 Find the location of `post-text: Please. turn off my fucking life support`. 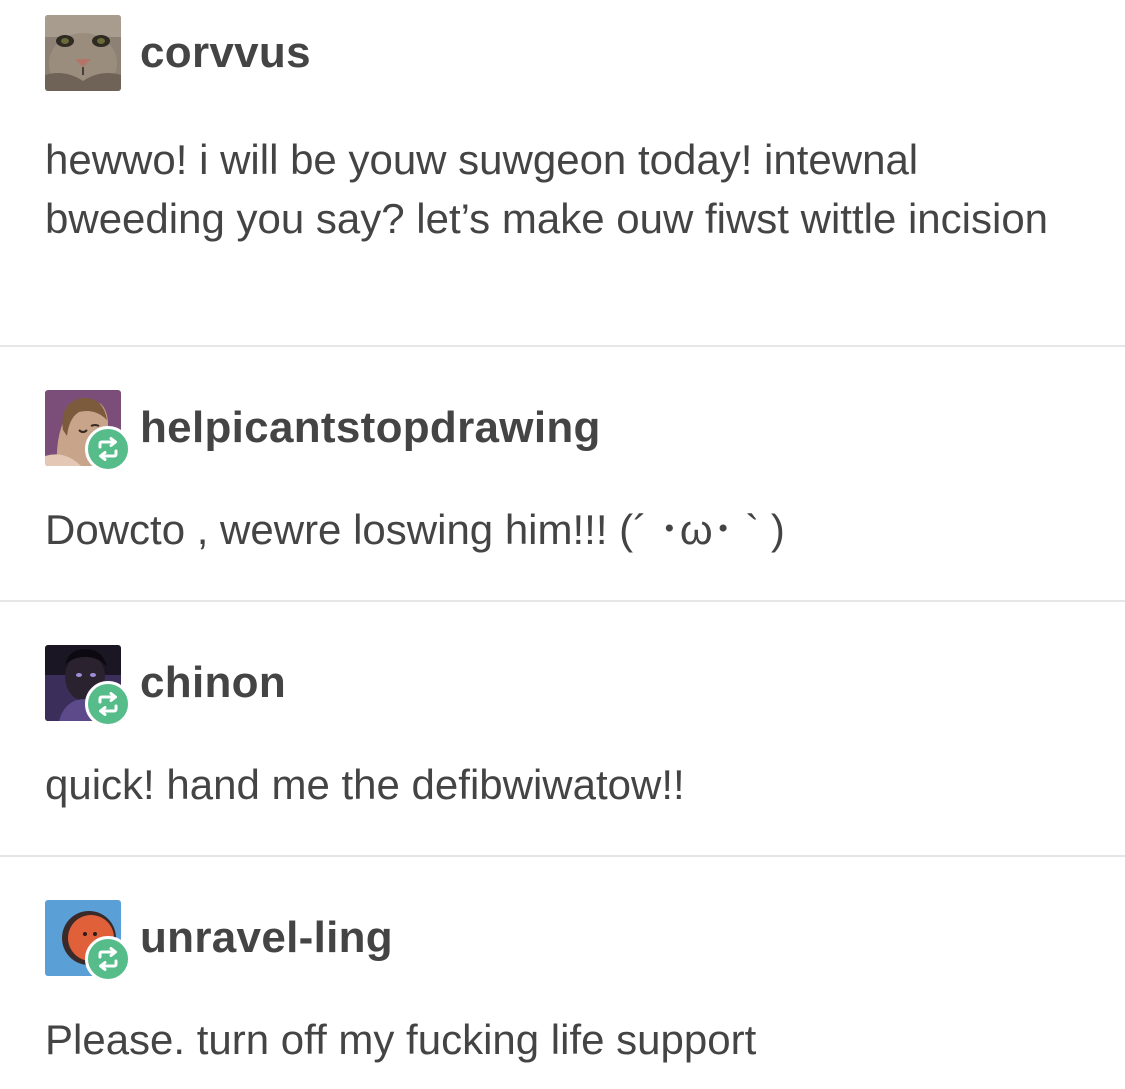

post-text: Please. turn off my fucking life support is located at coordinates (401, 1039).